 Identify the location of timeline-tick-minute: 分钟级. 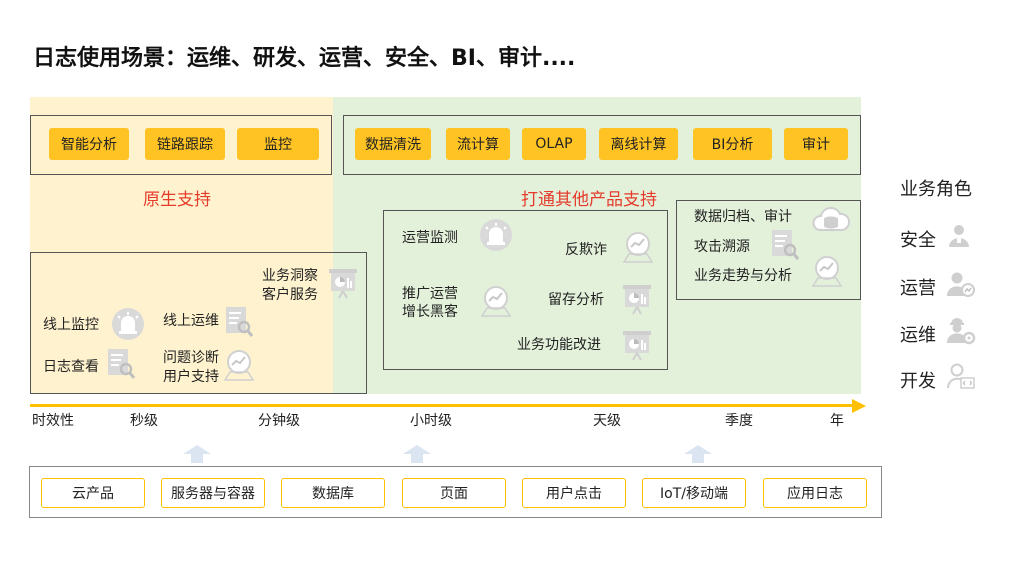
(279, 421).